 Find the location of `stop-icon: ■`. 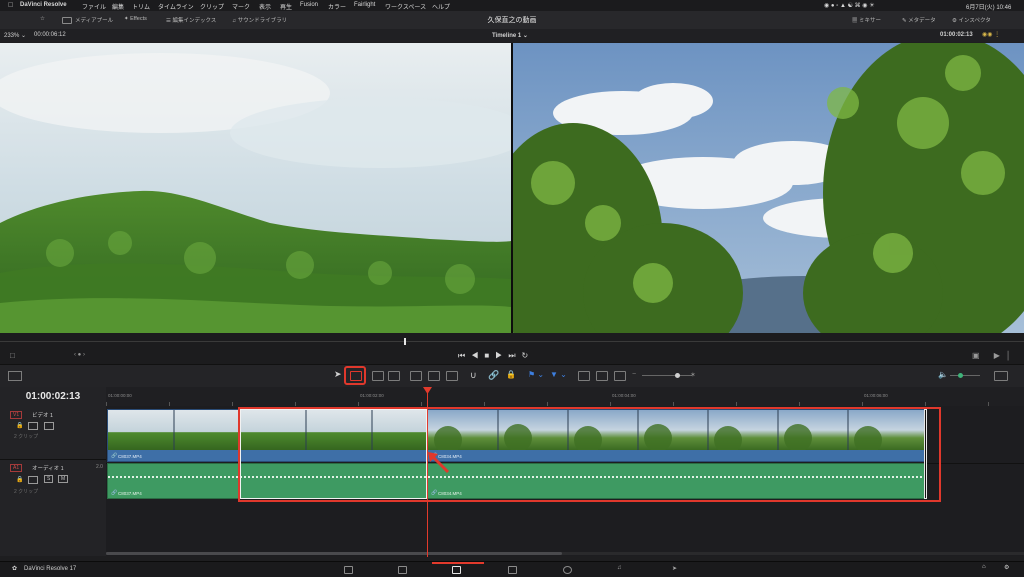

stop-icon: ■ is located at coordinates (489, 355).